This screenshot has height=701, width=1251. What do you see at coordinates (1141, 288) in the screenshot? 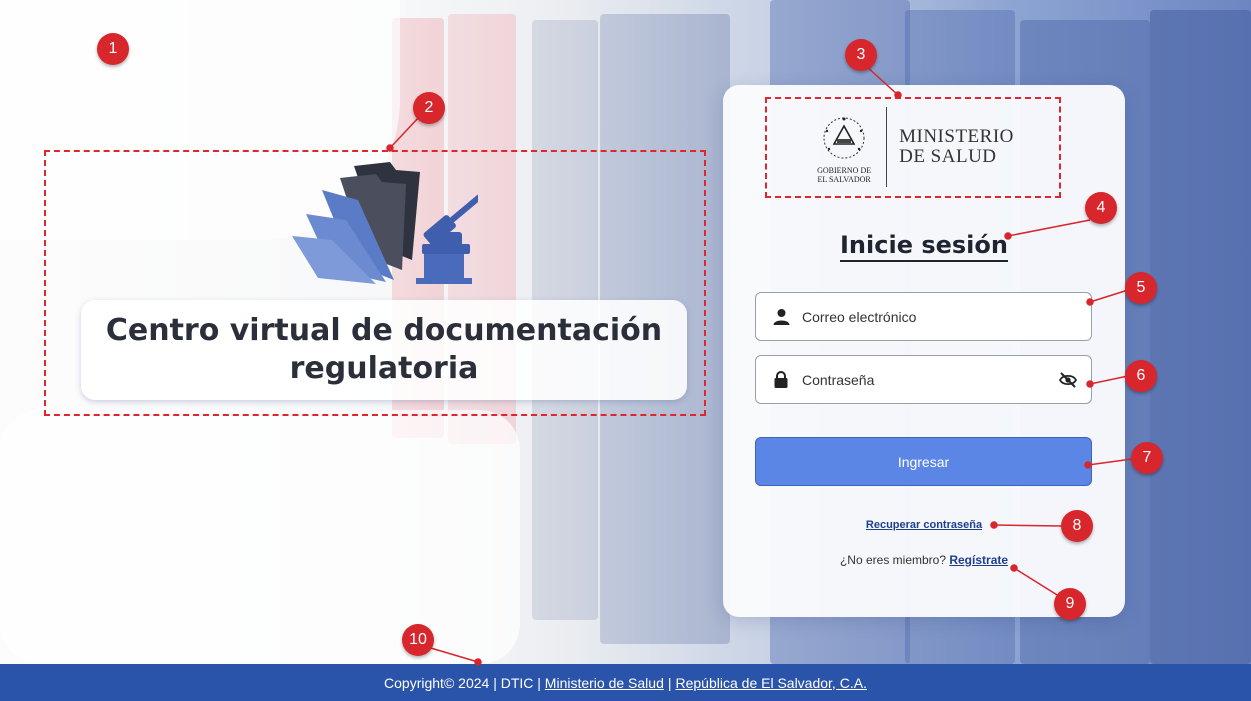
I see `annotation-marker-5: 5` at bounding box center [1141, 288].